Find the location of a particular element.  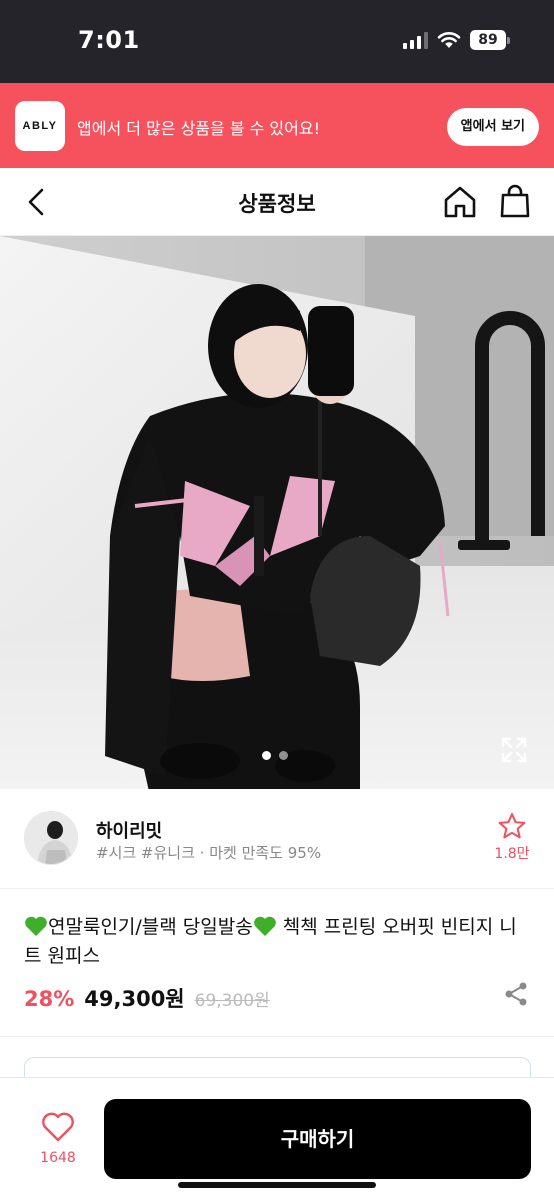

carousel-indicator is located at coordinates (275, 755).